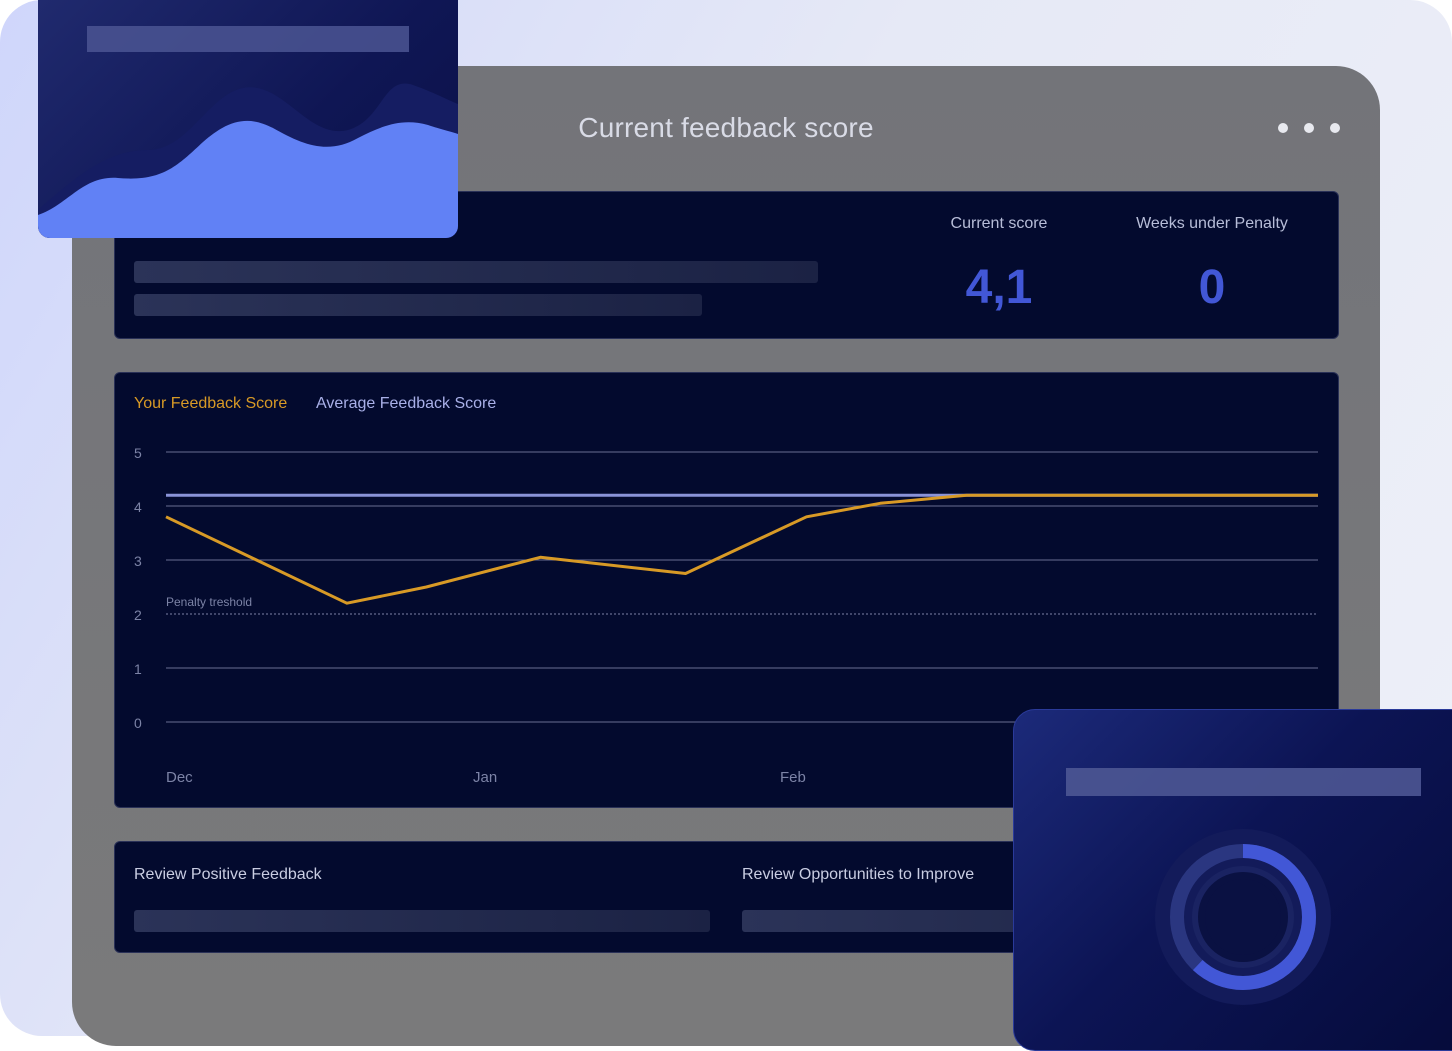  What do you see at coordinates (1212, 287) in the screenshot?
I see `weeks-penalty-value: 0` at bounding box center [1212, 287].